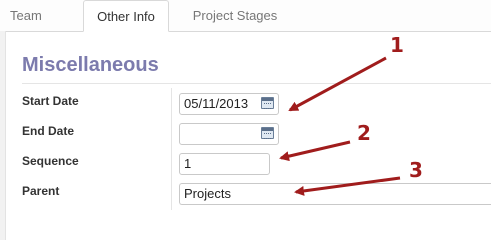 The height and width of the screenshot is (240, 491). What do you see at coordinates (364, 133) in the screenshot?
I see `annotation-number-2: 2` at bounding box center [364, 133].